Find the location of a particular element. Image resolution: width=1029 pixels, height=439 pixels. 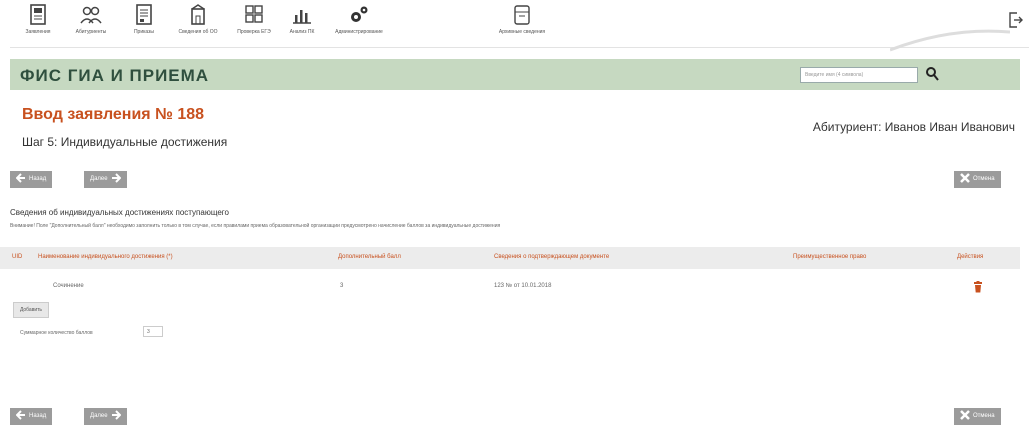

column-header-priority: Преимущественное право is located at coordinates (830, 257).